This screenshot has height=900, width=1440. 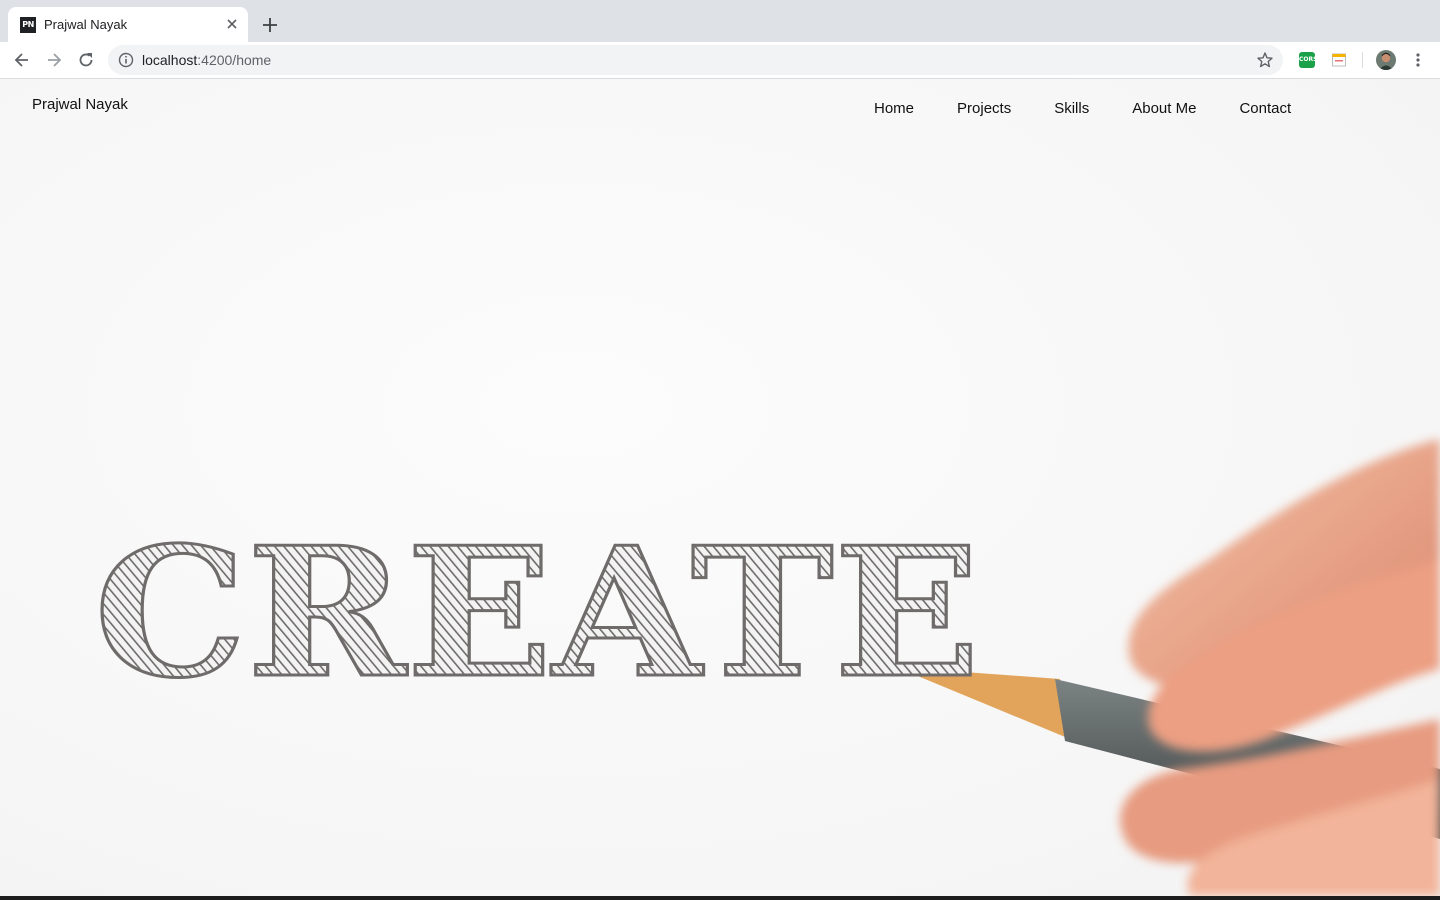 What do you see at coordinates (234, 60) in the screenshot?
I see `url-path: :4200/home` at bounding box center [234, 60].